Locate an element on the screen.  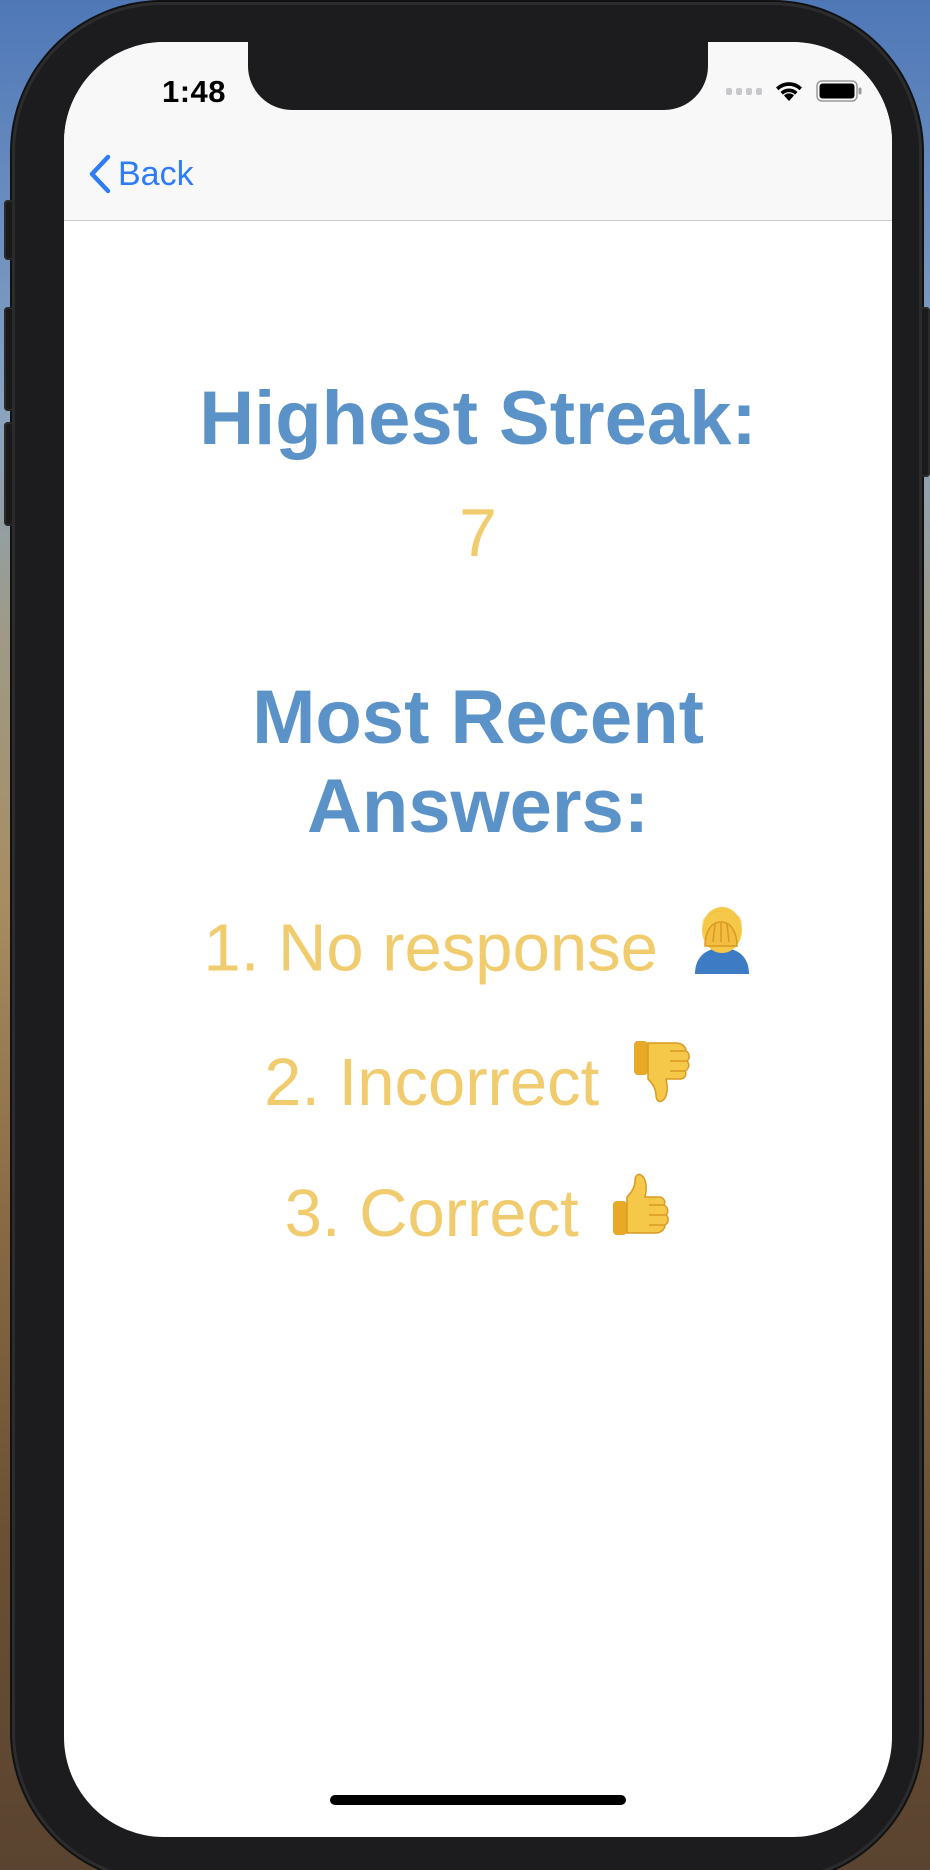
battery-icon is located at coordinates (839, 91).